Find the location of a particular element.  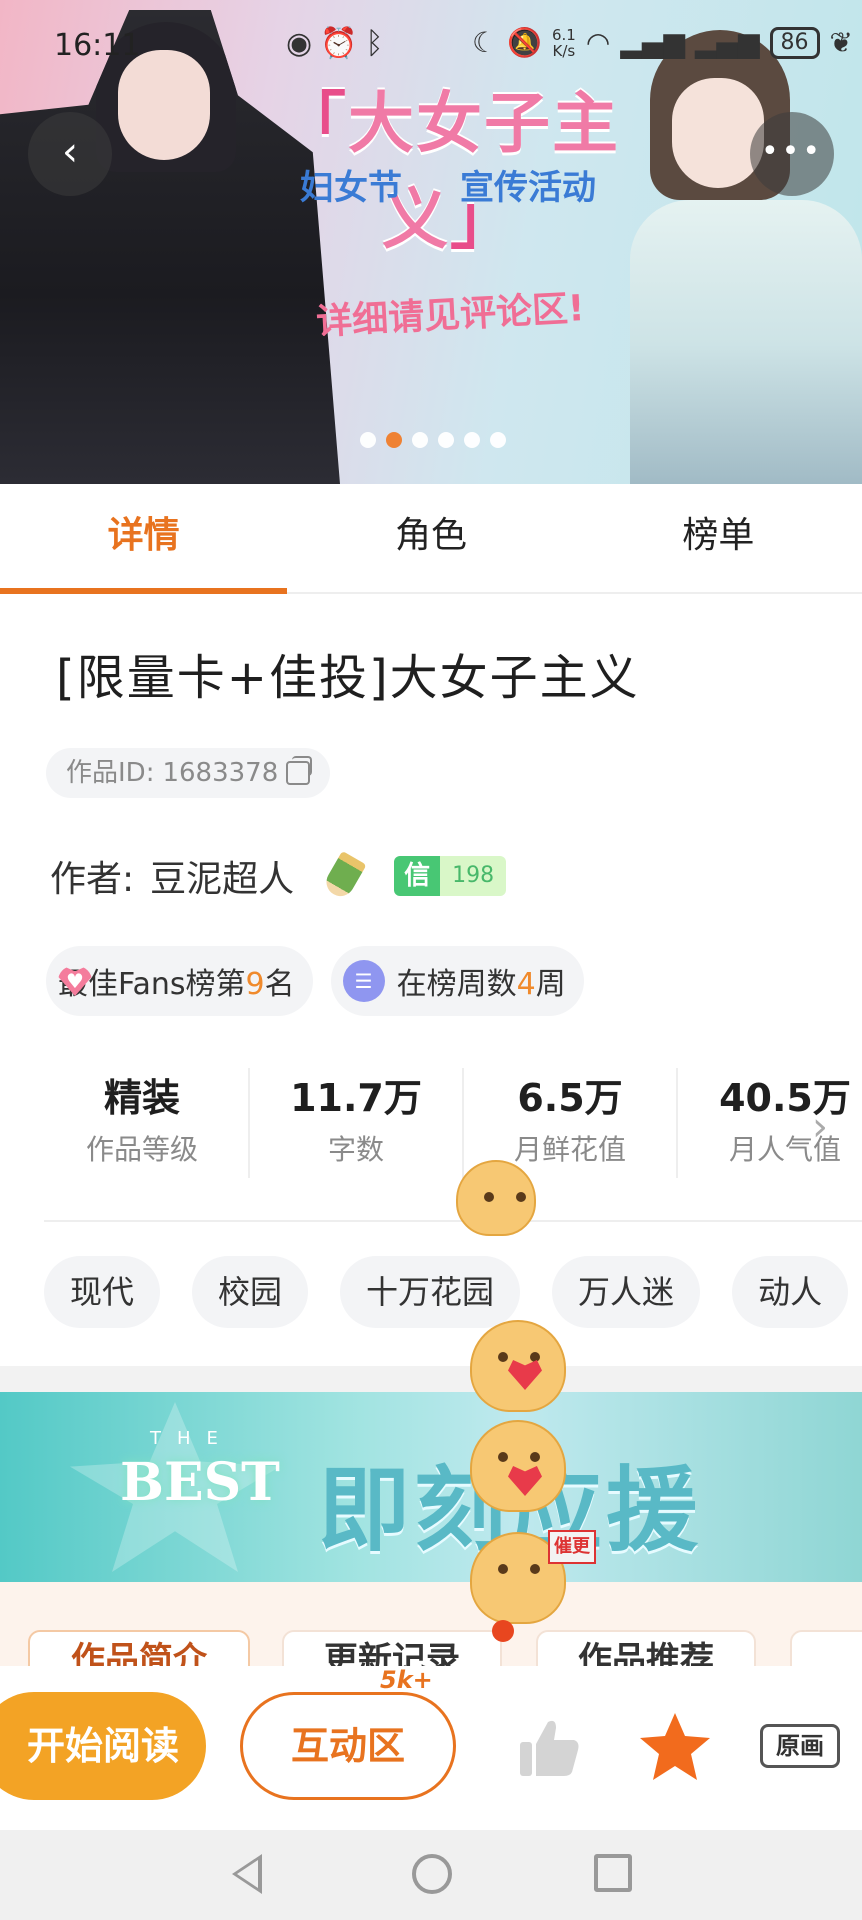

divider is located at coordinates (453, 1221).